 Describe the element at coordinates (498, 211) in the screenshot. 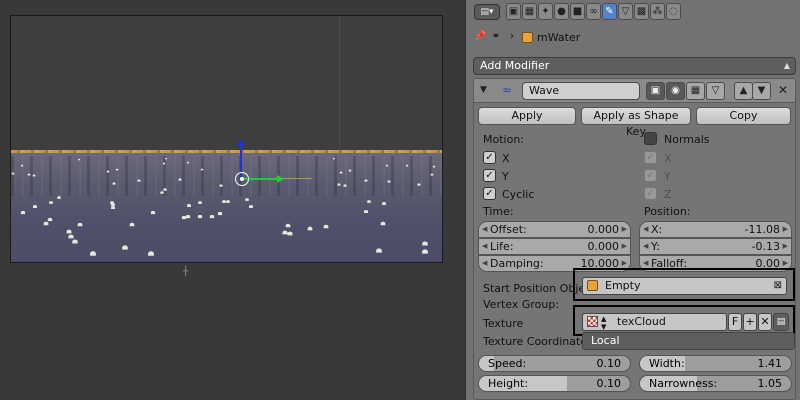

I see `time-label: Time:` at that location.